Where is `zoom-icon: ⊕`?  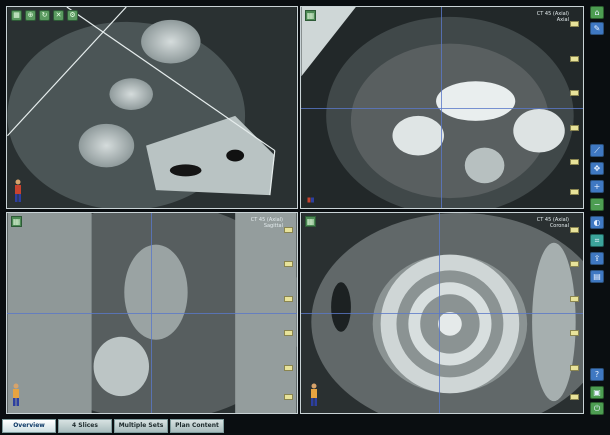
zoom-icon: ⊕ is located at coordinates (30, 15).